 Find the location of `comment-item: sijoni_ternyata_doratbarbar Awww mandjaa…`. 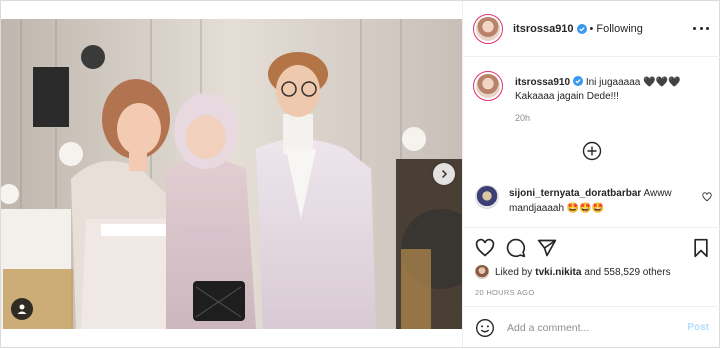

comment-item: sijoni_ternyata_doratbarbar Awww mandjaa… is located at coordinates (595, 200).